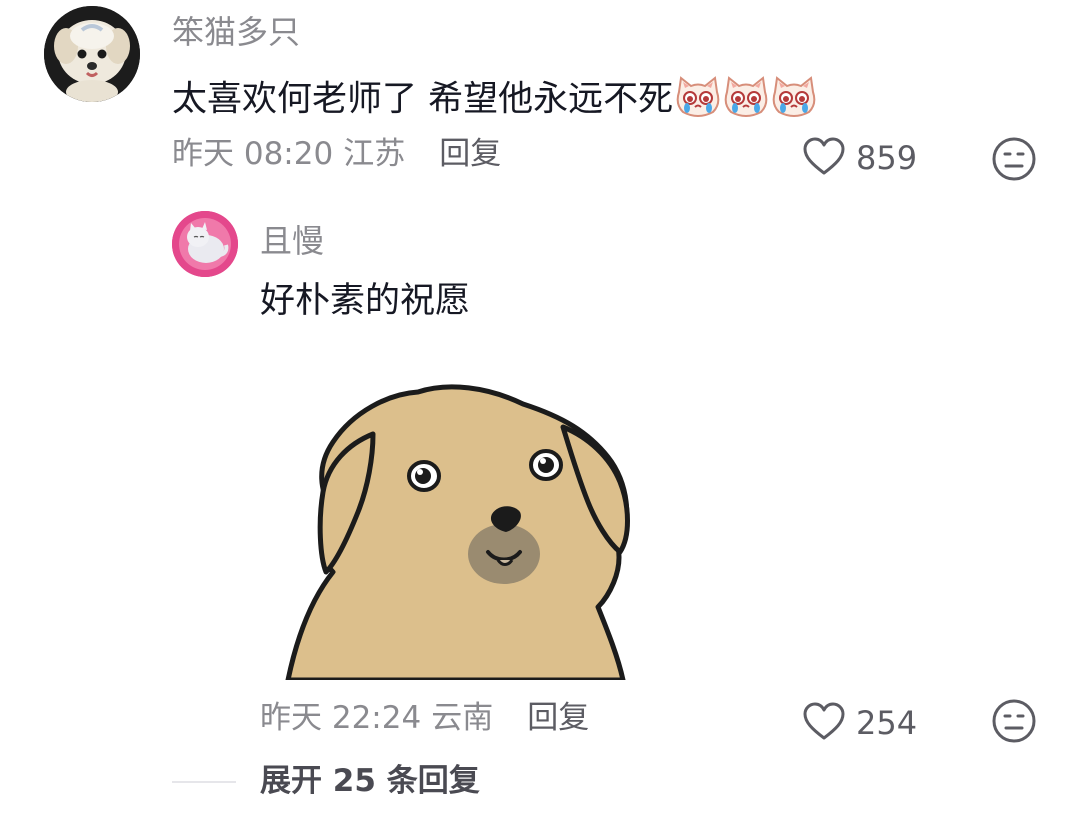  What do you see at coordinates (236, 32) in the screenshot?
I see `comment-username: 笨猫多只` at bounding box center [236, 32].